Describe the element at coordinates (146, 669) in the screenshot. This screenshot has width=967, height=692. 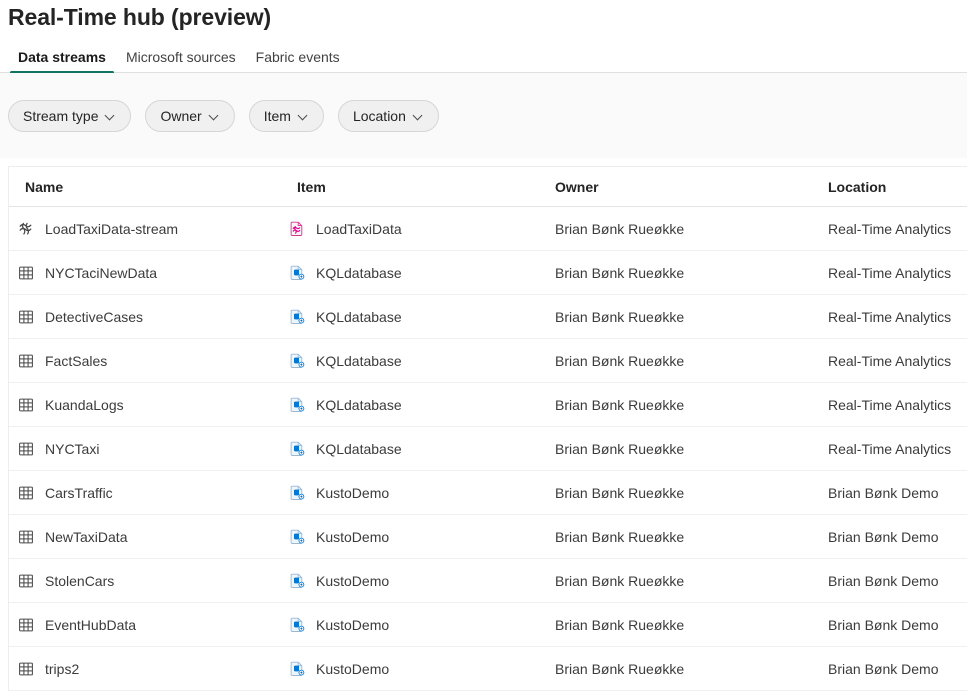
I see `cell-name: trips2` at that location.